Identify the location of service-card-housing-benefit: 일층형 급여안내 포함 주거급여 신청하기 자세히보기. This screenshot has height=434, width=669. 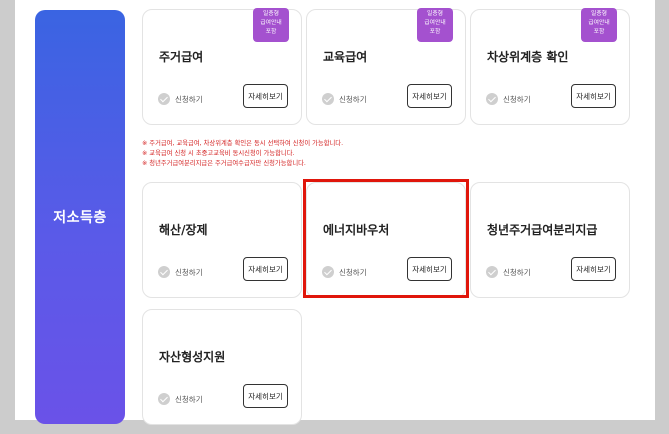
(222, 66).